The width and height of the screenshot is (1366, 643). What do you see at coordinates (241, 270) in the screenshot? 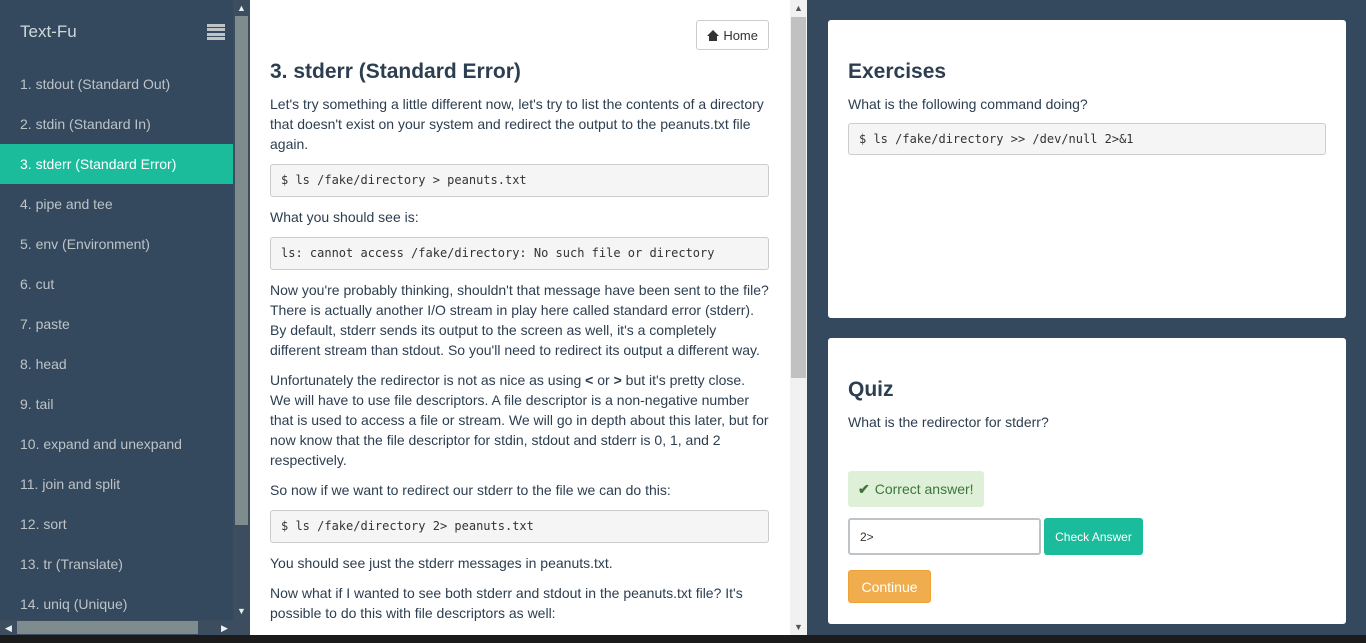
I see `sidebar-scroll-thumb` at bounding box center [241, 270].